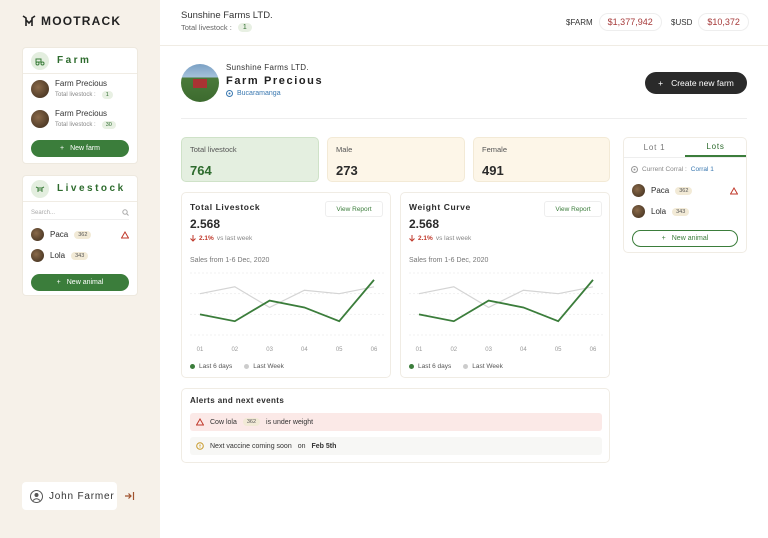 The height and width of the screenshot is (538, 768). What do you see at coordinates (541, 159) in the screenshot?
I see `stat-card-female: Female 491` at bounding box center [541, 159].